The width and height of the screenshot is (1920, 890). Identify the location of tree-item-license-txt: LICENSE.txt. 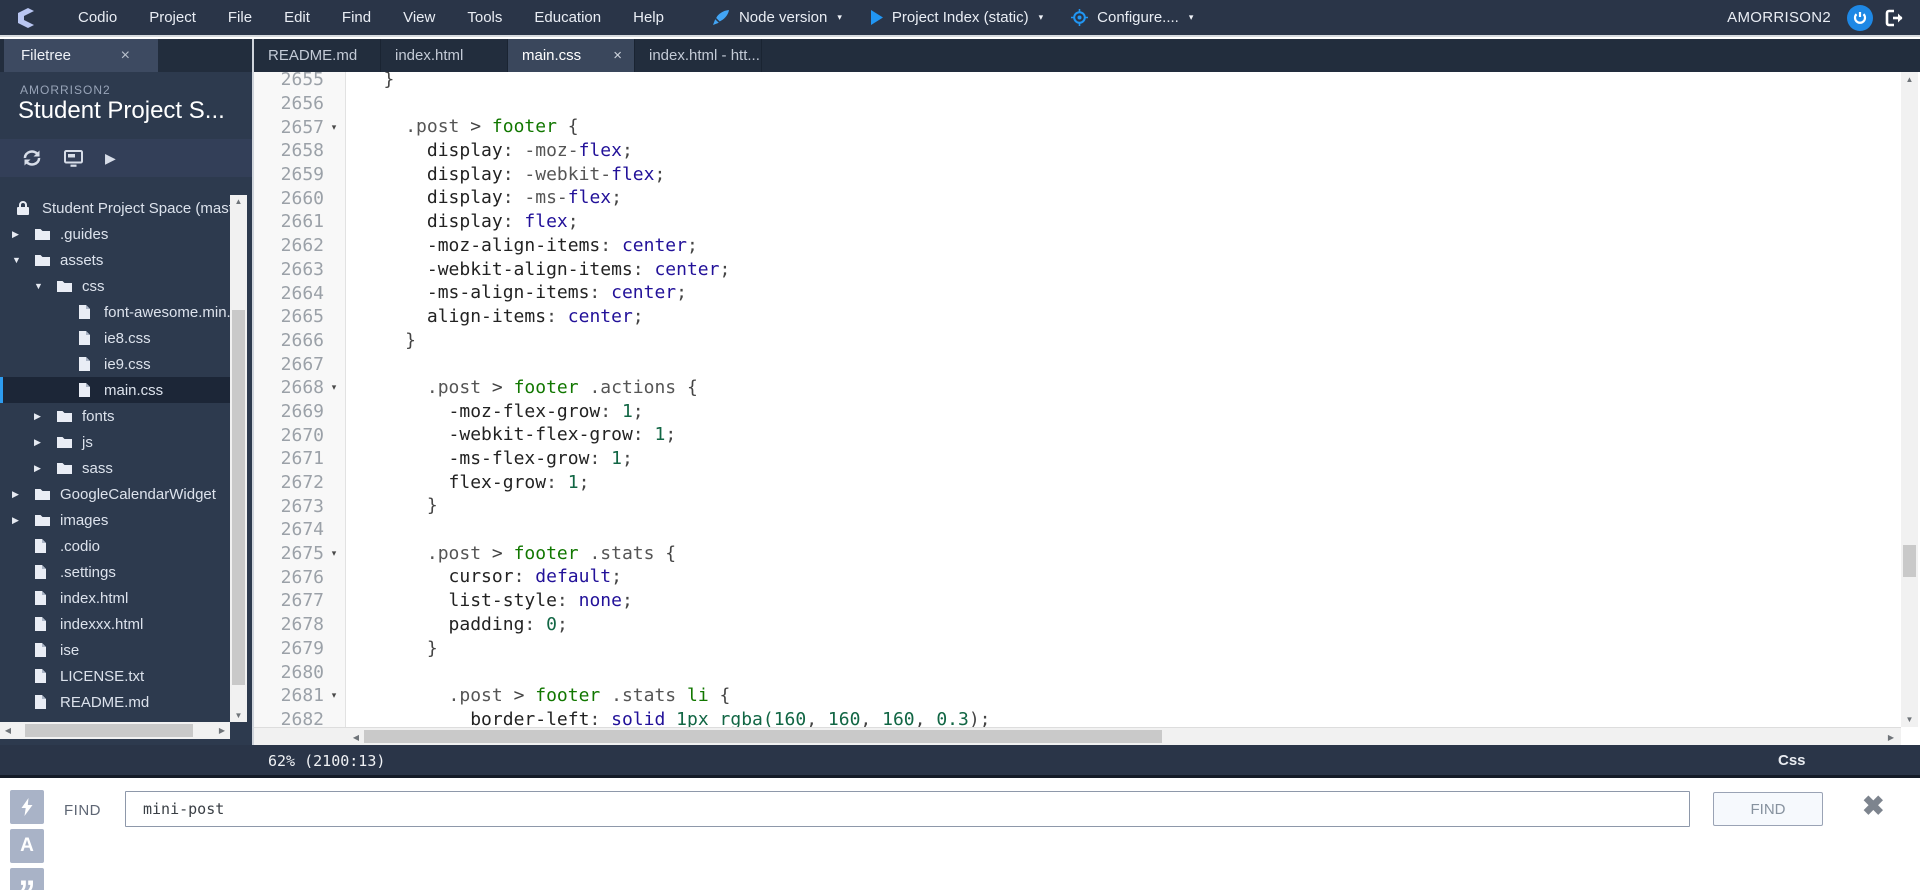
(115, 676).